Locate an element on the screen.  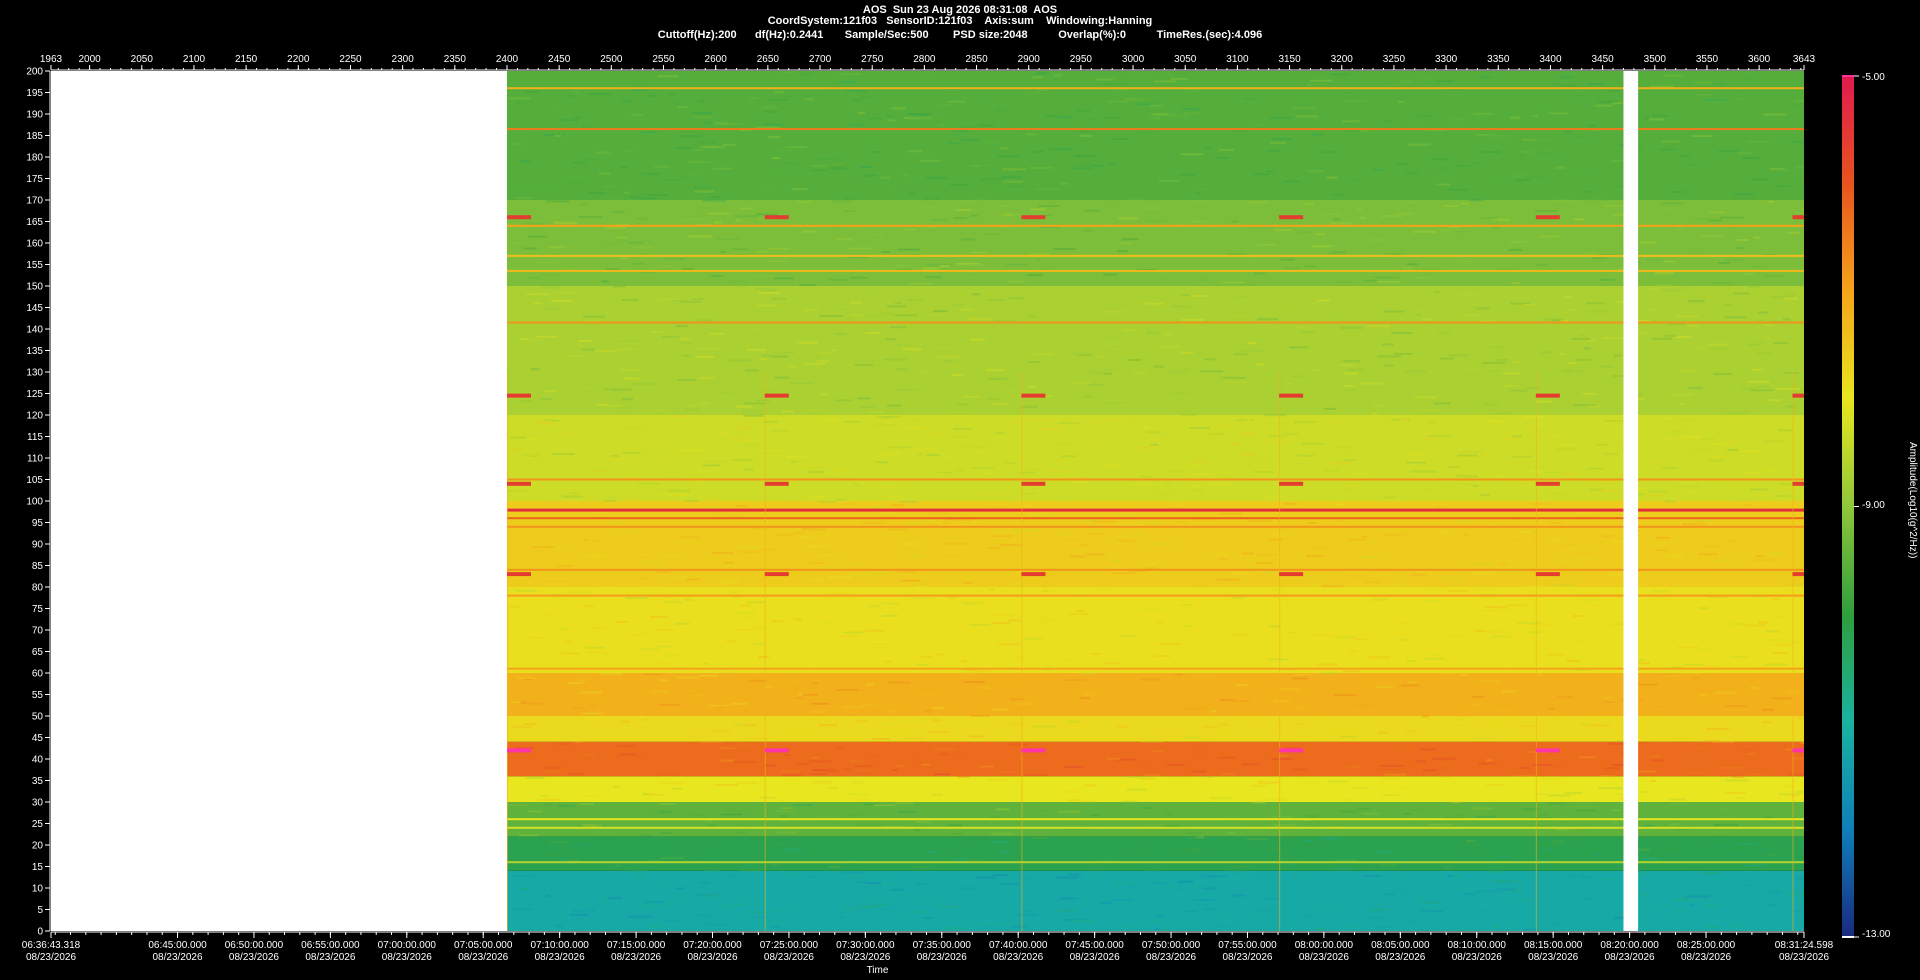
top-tick-label: 2550 is located at coordinates (663, 59).